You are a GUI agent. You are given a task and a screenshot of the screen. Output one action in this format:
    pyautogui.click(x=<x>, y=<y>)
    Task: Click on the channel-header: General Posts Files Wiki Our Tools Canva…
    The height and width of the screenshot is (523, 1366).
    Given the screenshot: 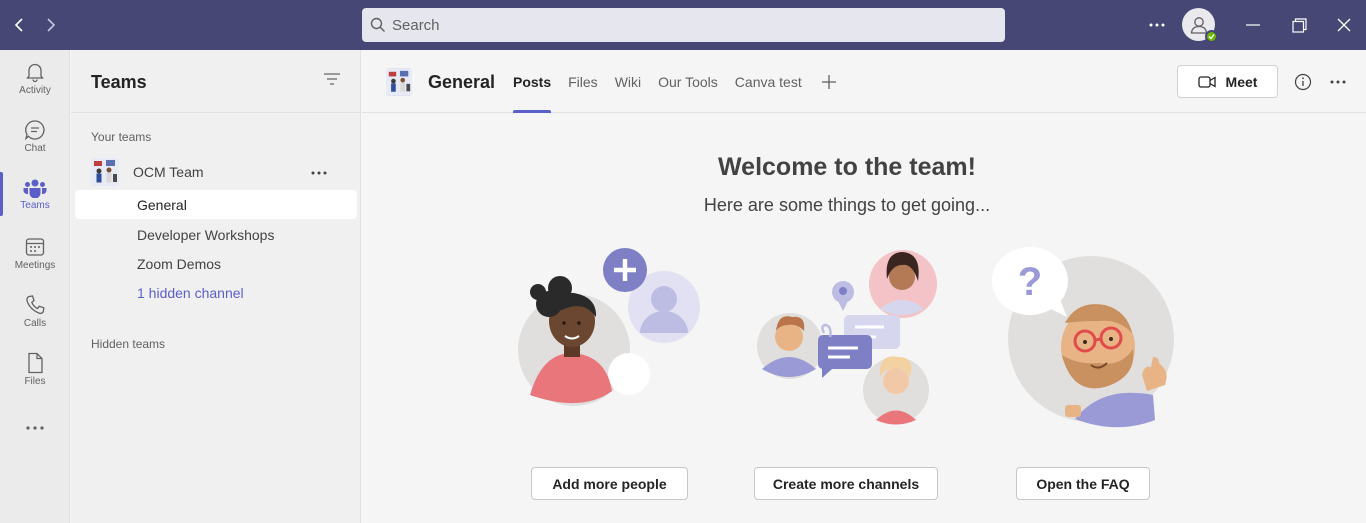 What is the action you would take?
    pyautogui.click(x=864, y=81)
    